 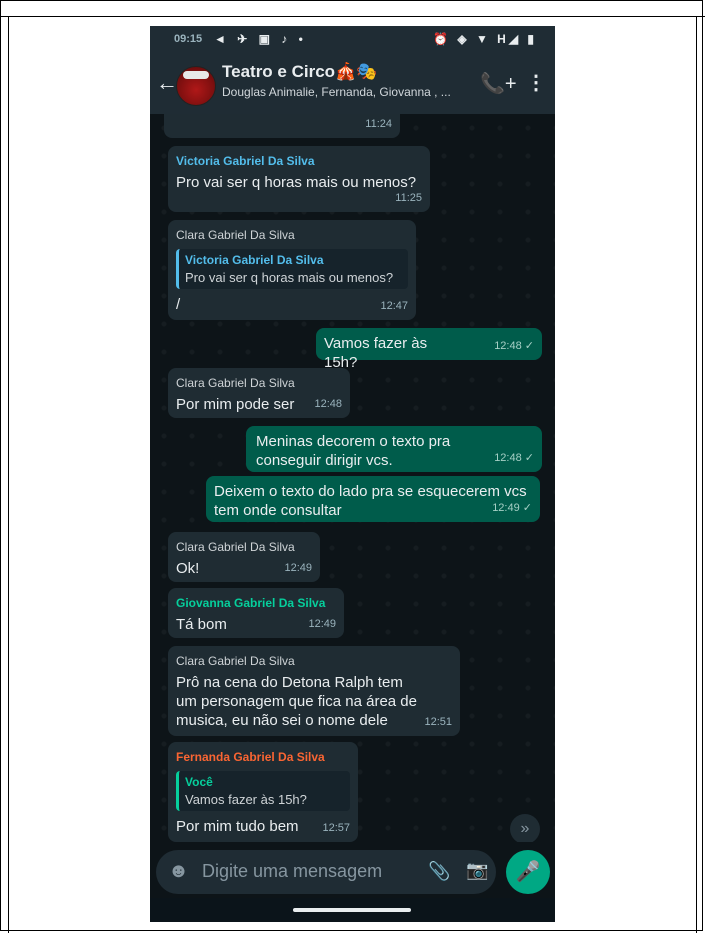 What do you see at coordinates (439, 871) in the screenshot?
I see `attach-icon: 📎` at bounding box center [439, 871].